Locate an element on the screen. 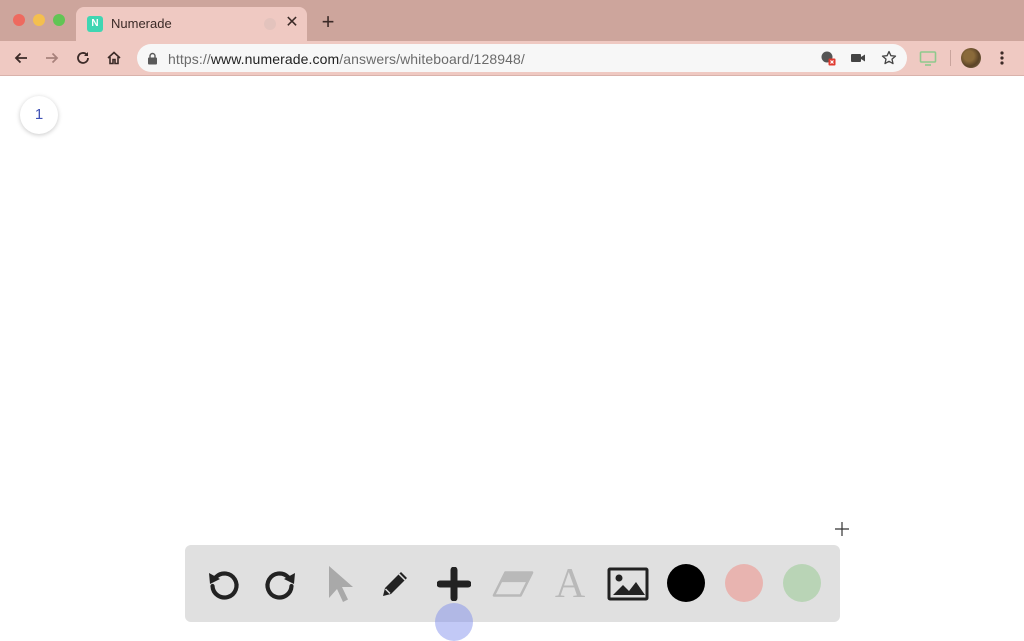  whiteboard-toolbar: A is located at coordinates (512, 583).